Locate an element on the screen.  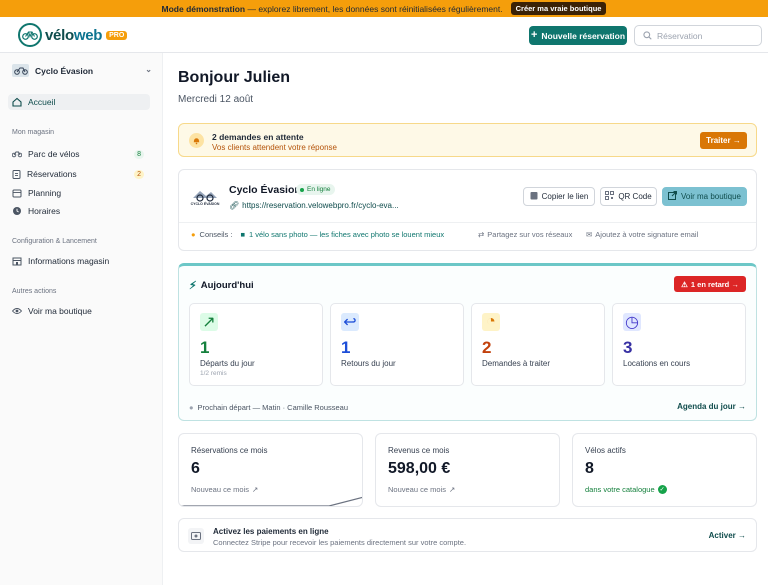
late-label: 1 en retard → is located at coordinates (714, 284).